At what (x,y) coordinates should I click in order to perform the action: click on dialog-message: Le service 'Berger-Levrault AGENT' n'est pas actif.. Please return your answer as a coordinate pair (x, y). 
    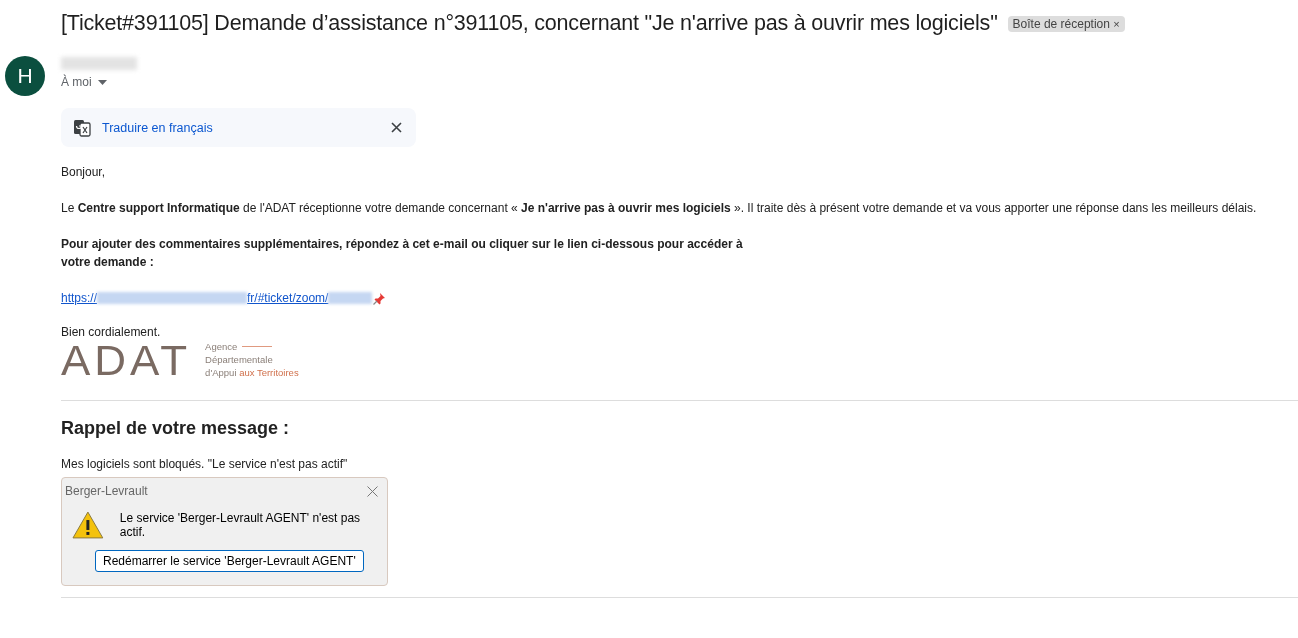
    Looking at the image, I should click on (240, 525).